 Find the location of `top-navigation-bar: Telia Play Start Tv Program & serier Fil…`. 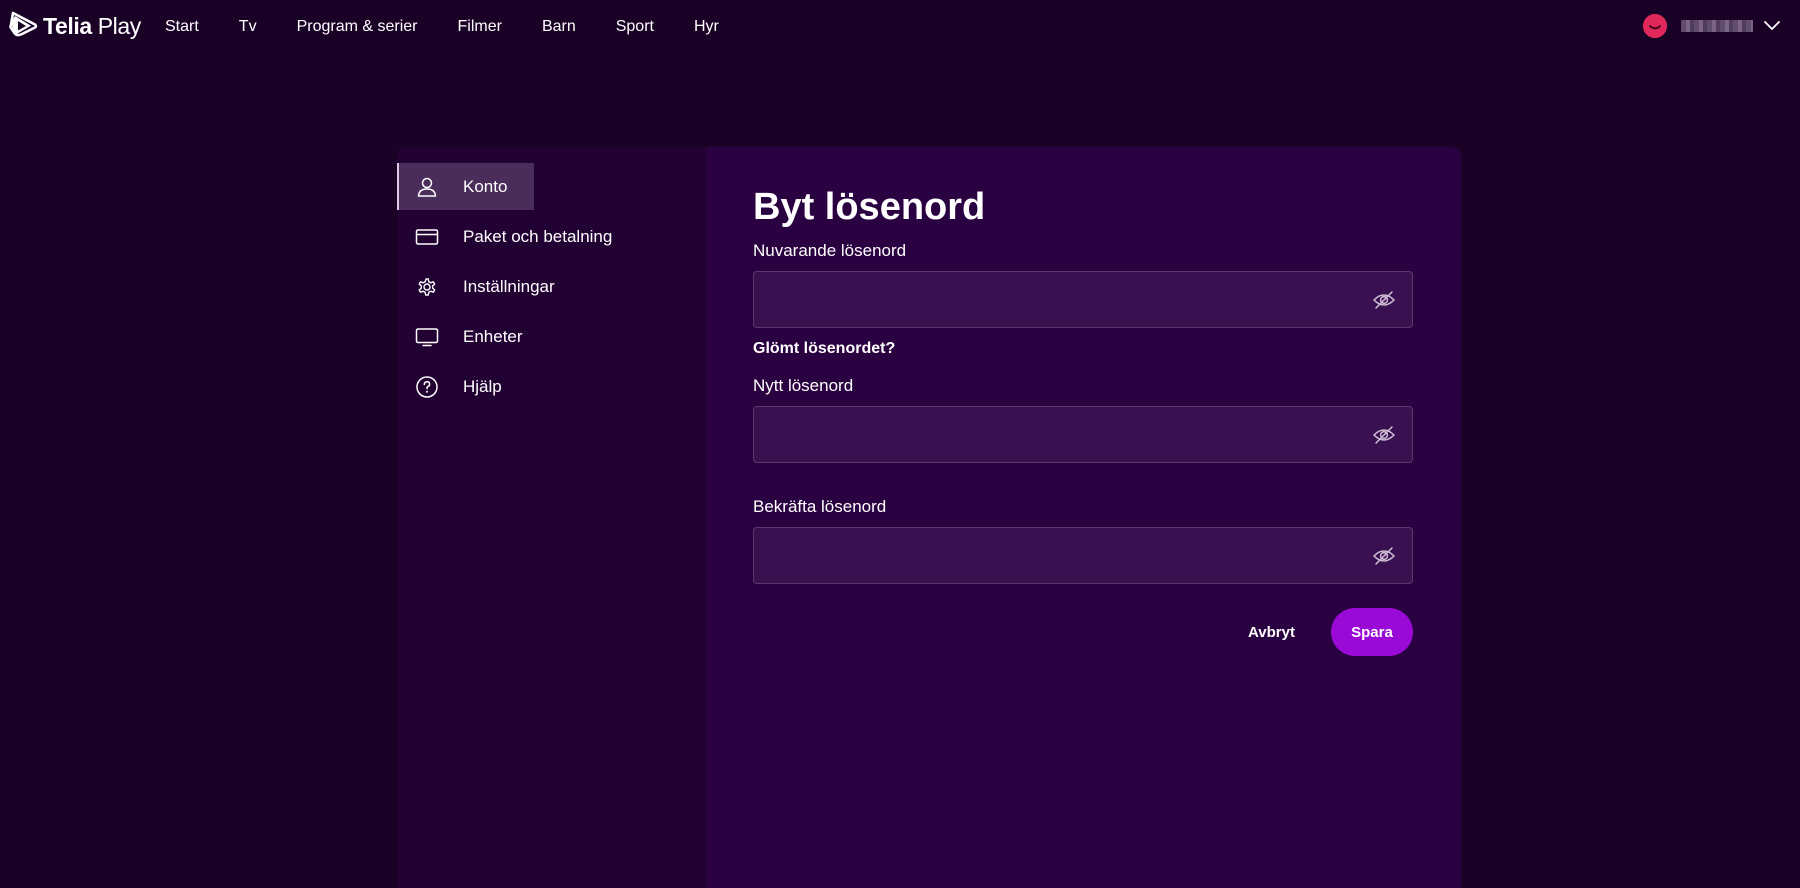

top-navigation-bar: Telia Play Start Tv Program & serier Fil… is located at coordinates (900, 27).